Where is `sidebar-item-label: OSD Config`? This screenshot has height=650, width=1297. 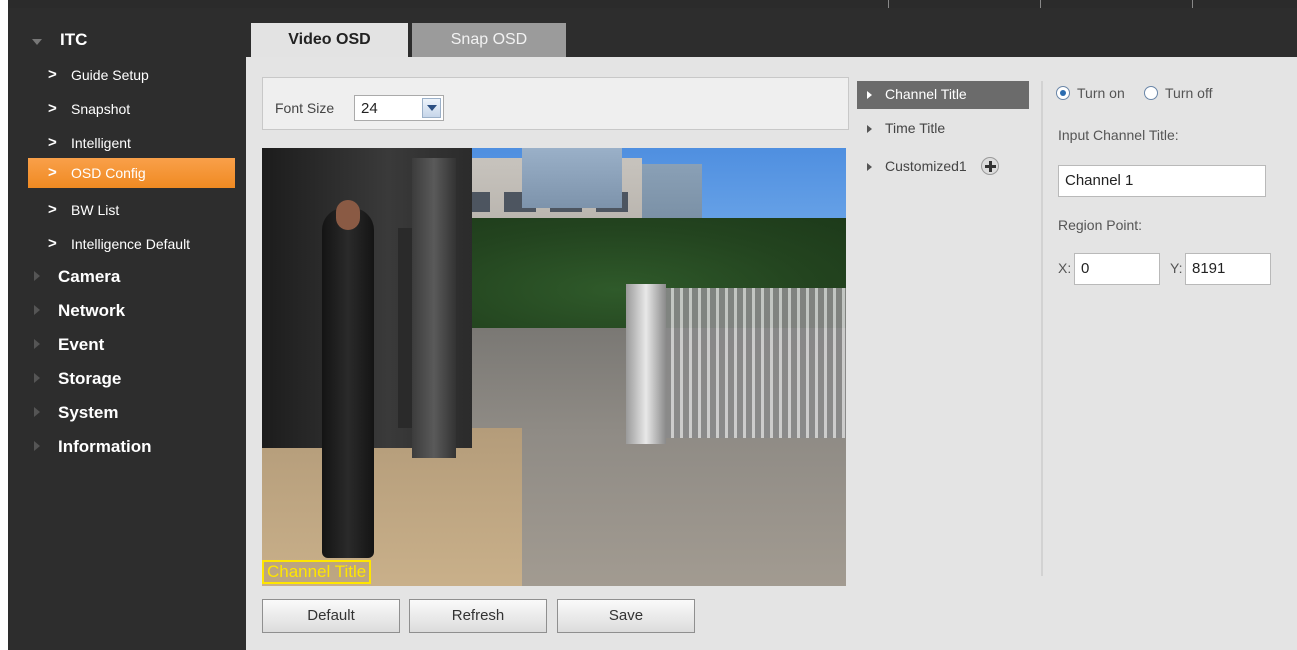
sidebar-item-label: OSD Config is located at coordinates (108, 173).